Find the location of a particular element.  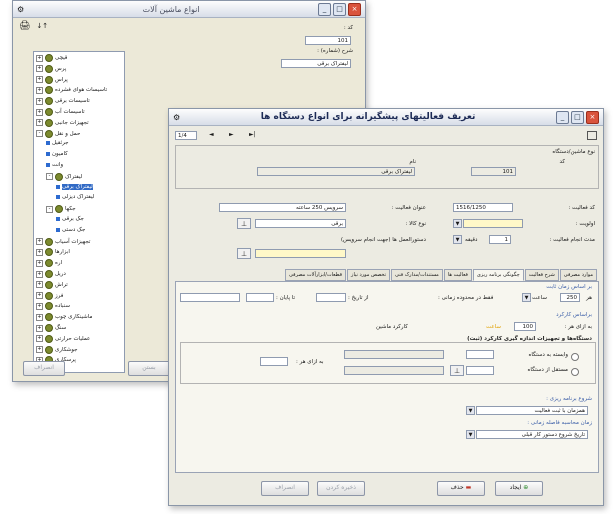

tree-node: - جکها is located at coordinates (61, 209).